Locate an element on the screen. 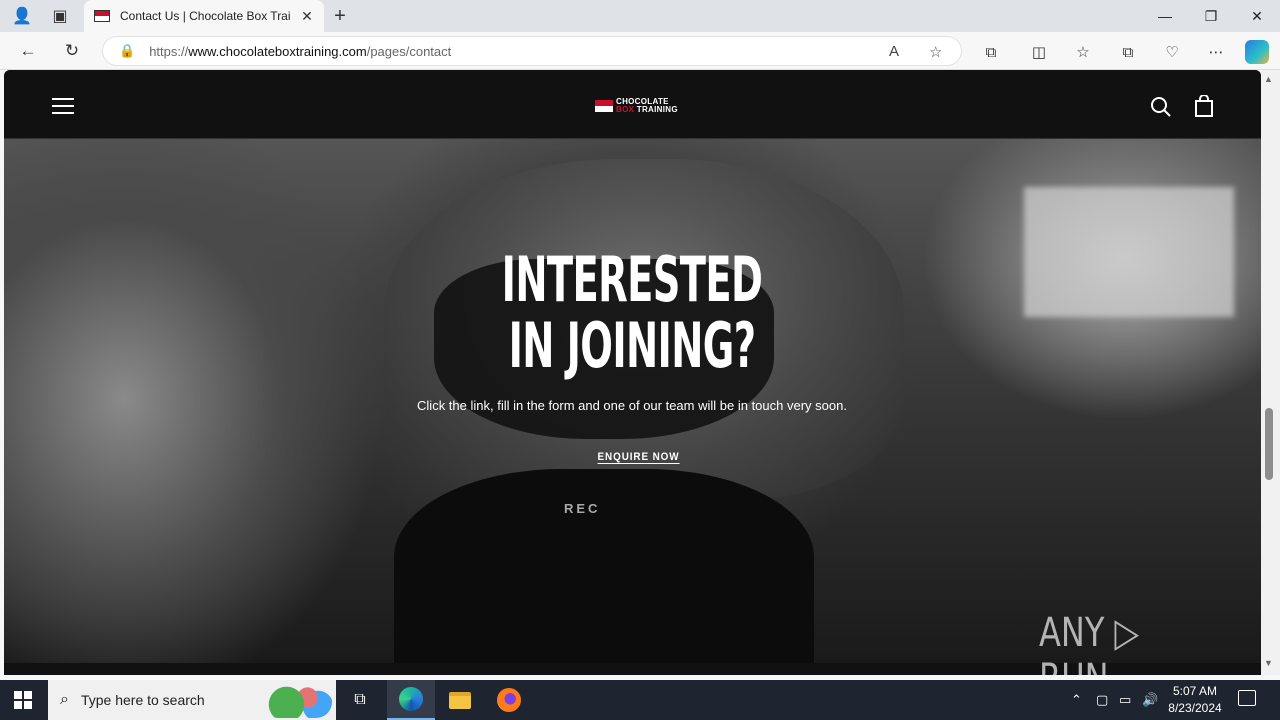 The width and height of the screenshot is (1280, 720). clock-date: 8/23/2024 is located at coordinates (1195, 708).